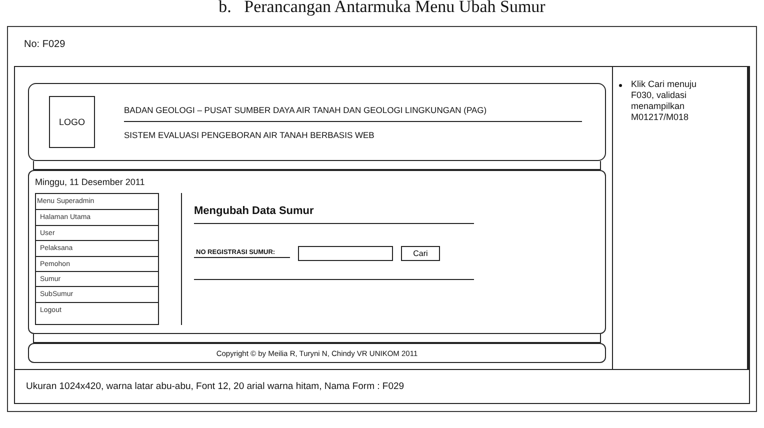 The height and width of the screenshot is (428, 764). I want to click on page-title: Mengubah Data Sumur, so click(334, 208).